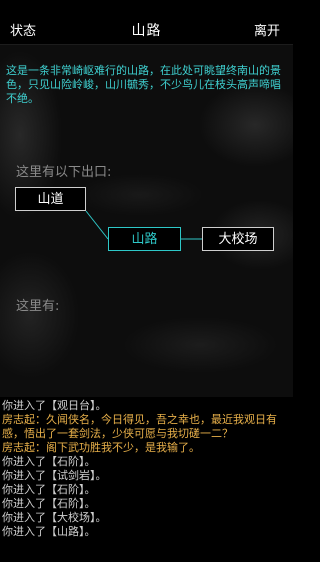 Image resolution: width=320 pixels, height=562 pixels. I want to click on log-line: 你进入了【山路】。, so click(49, 531).